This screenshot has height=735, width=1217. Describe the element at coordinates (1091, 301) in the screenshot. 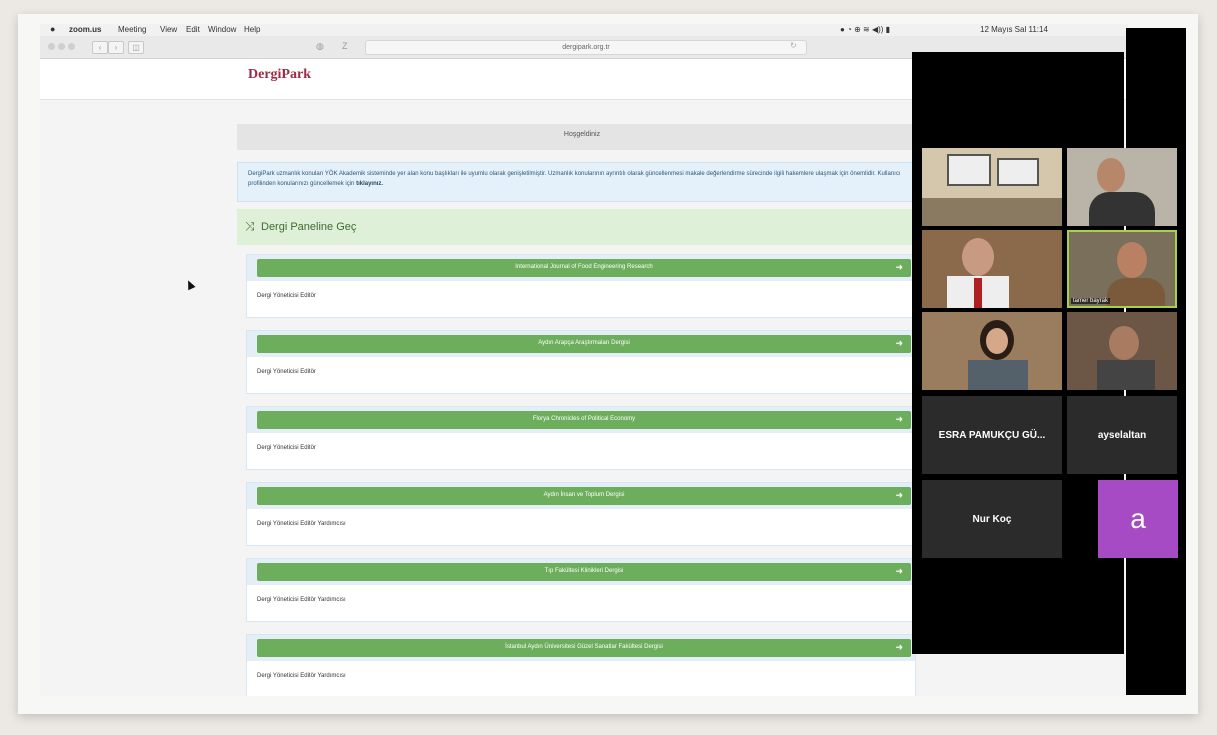

I see `participant-name: tamer bayrak` at that location.